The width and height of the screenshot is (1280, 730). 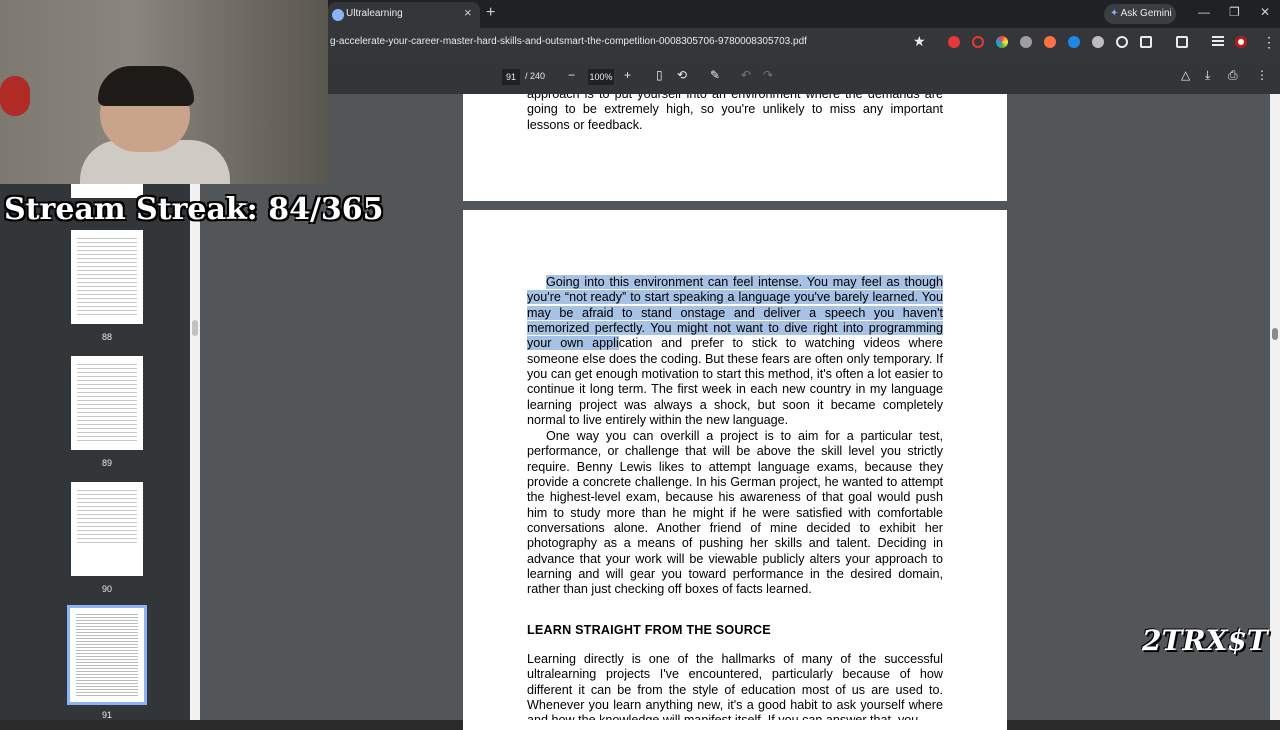 What do you see at coordinates (195, 328) in the screenshot?
I see `sidebar-scrollbar-thumb` at bounding box center [195, 328].